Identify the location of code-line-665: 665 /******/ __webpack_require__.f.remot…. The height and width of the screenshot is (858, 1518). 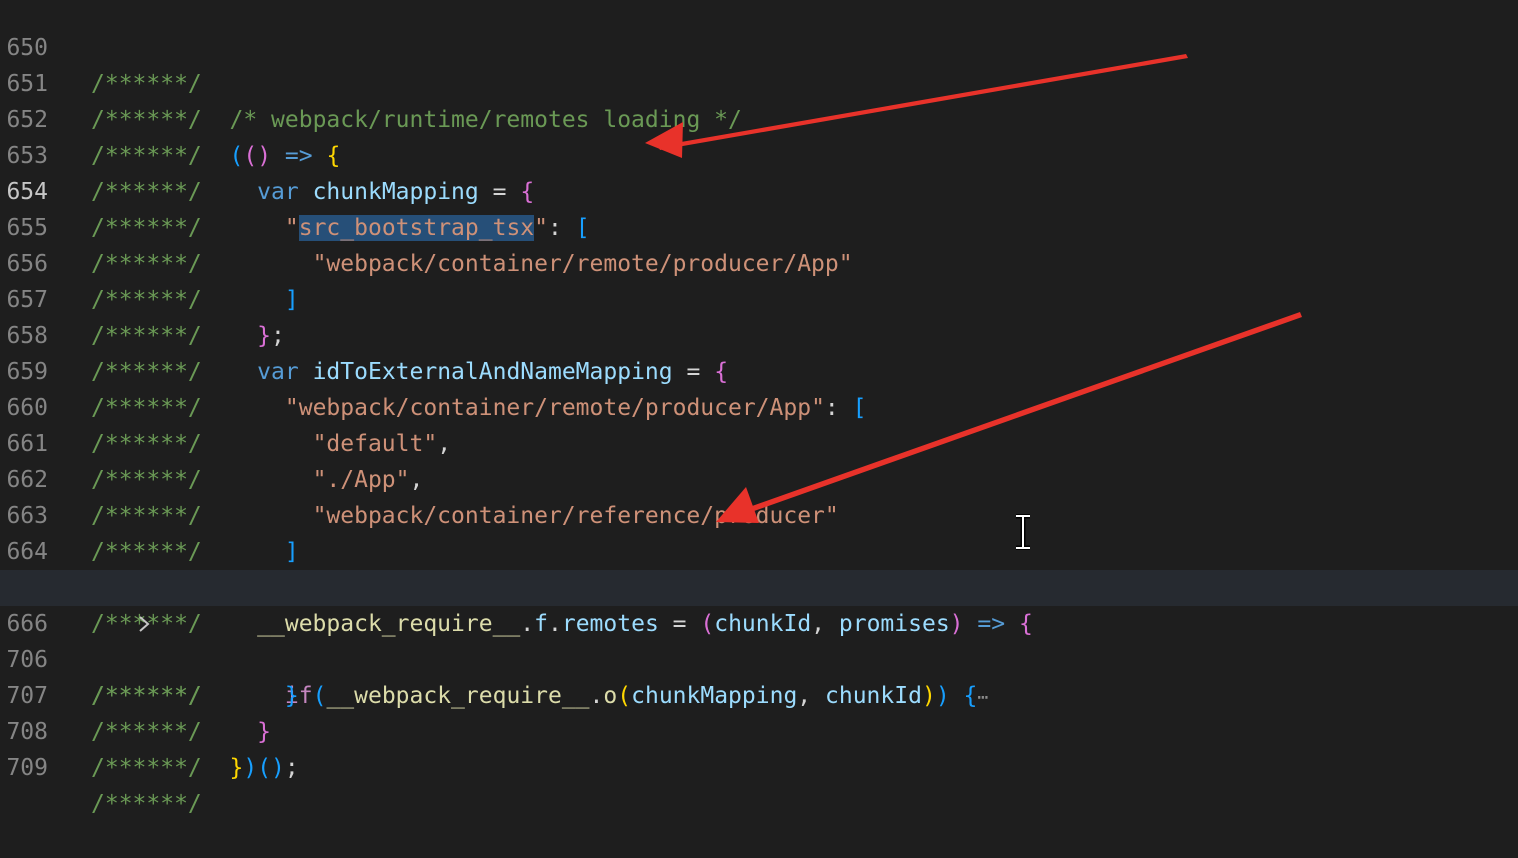
(759, 585).